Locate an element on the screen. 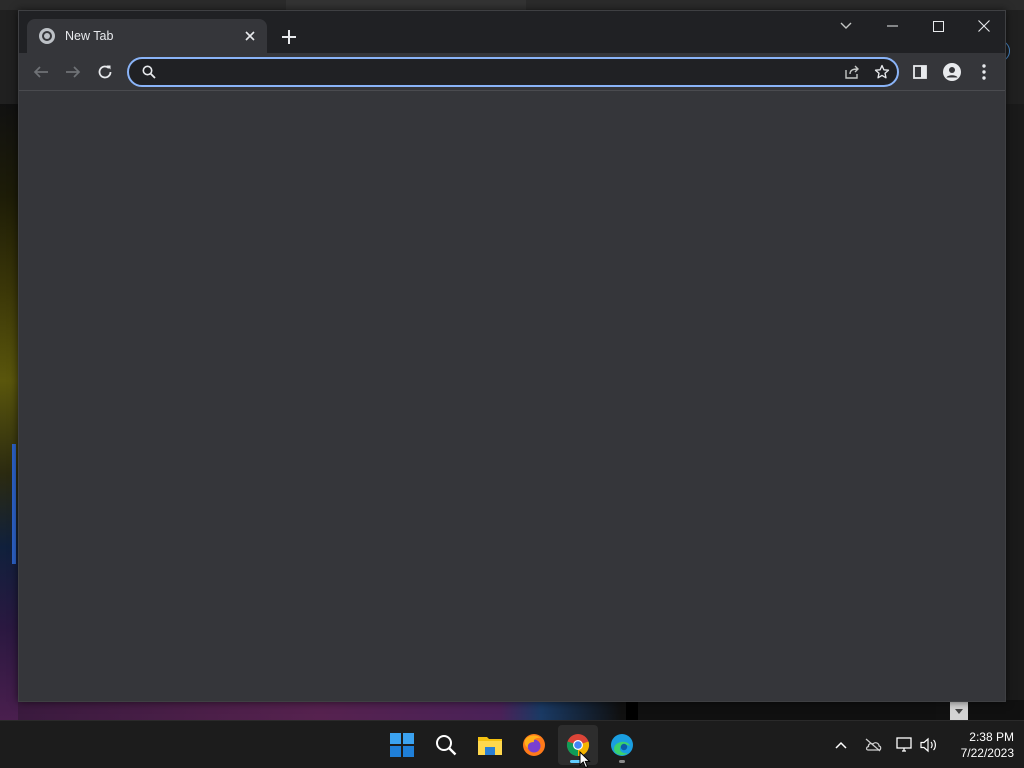  reload-button is located at coordinates (105, 72).